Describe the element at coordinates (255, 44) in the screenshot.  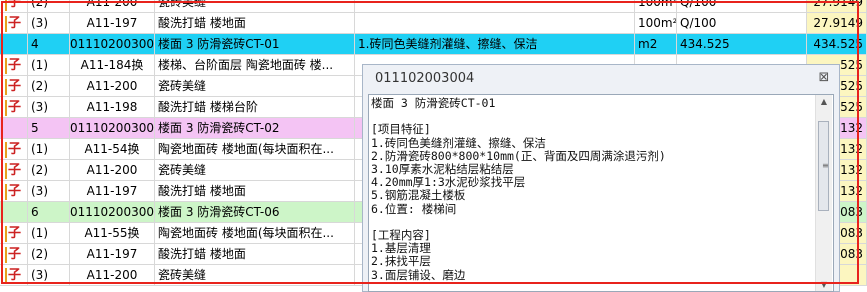
I see `name-cell: 楼面 3 防滑瓷砖CT-01` at that location.